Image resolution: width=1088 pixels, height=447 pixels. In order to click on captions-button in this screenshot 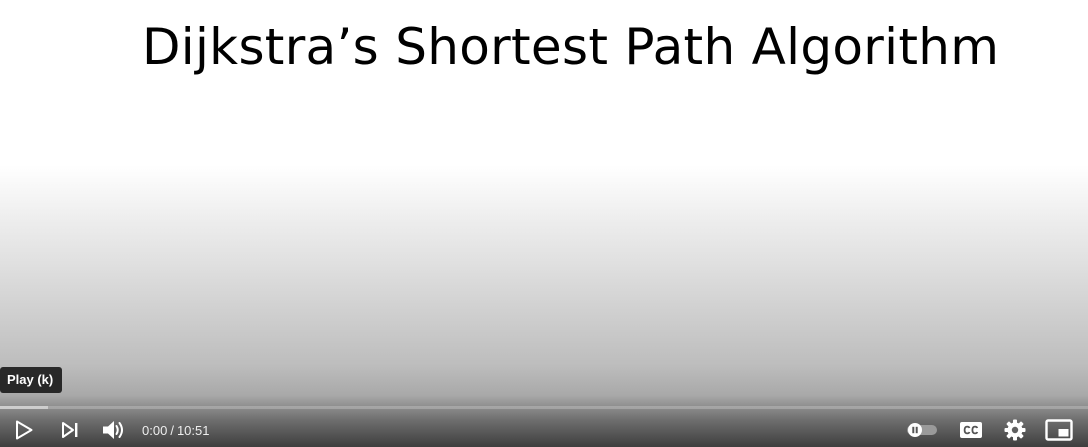, I will do `click(971, 429)`.